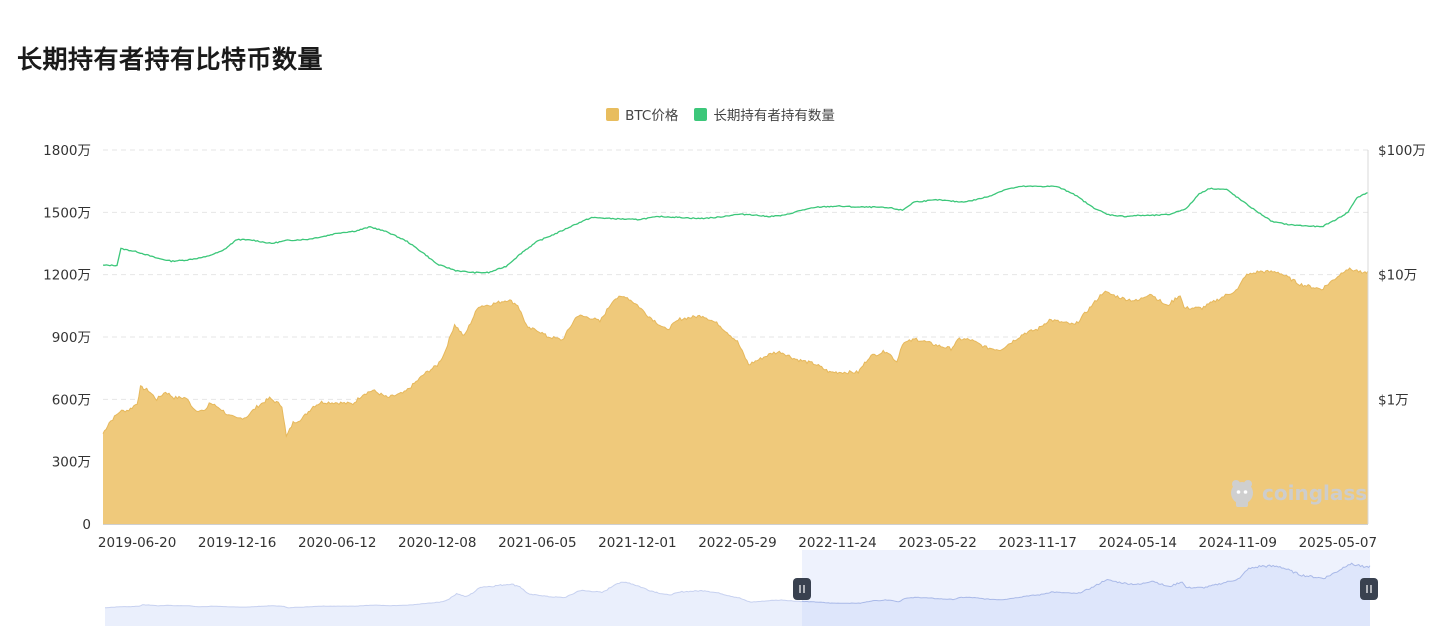  I want to click on x-tick-label: 2019-06-20, so click(137, 543).